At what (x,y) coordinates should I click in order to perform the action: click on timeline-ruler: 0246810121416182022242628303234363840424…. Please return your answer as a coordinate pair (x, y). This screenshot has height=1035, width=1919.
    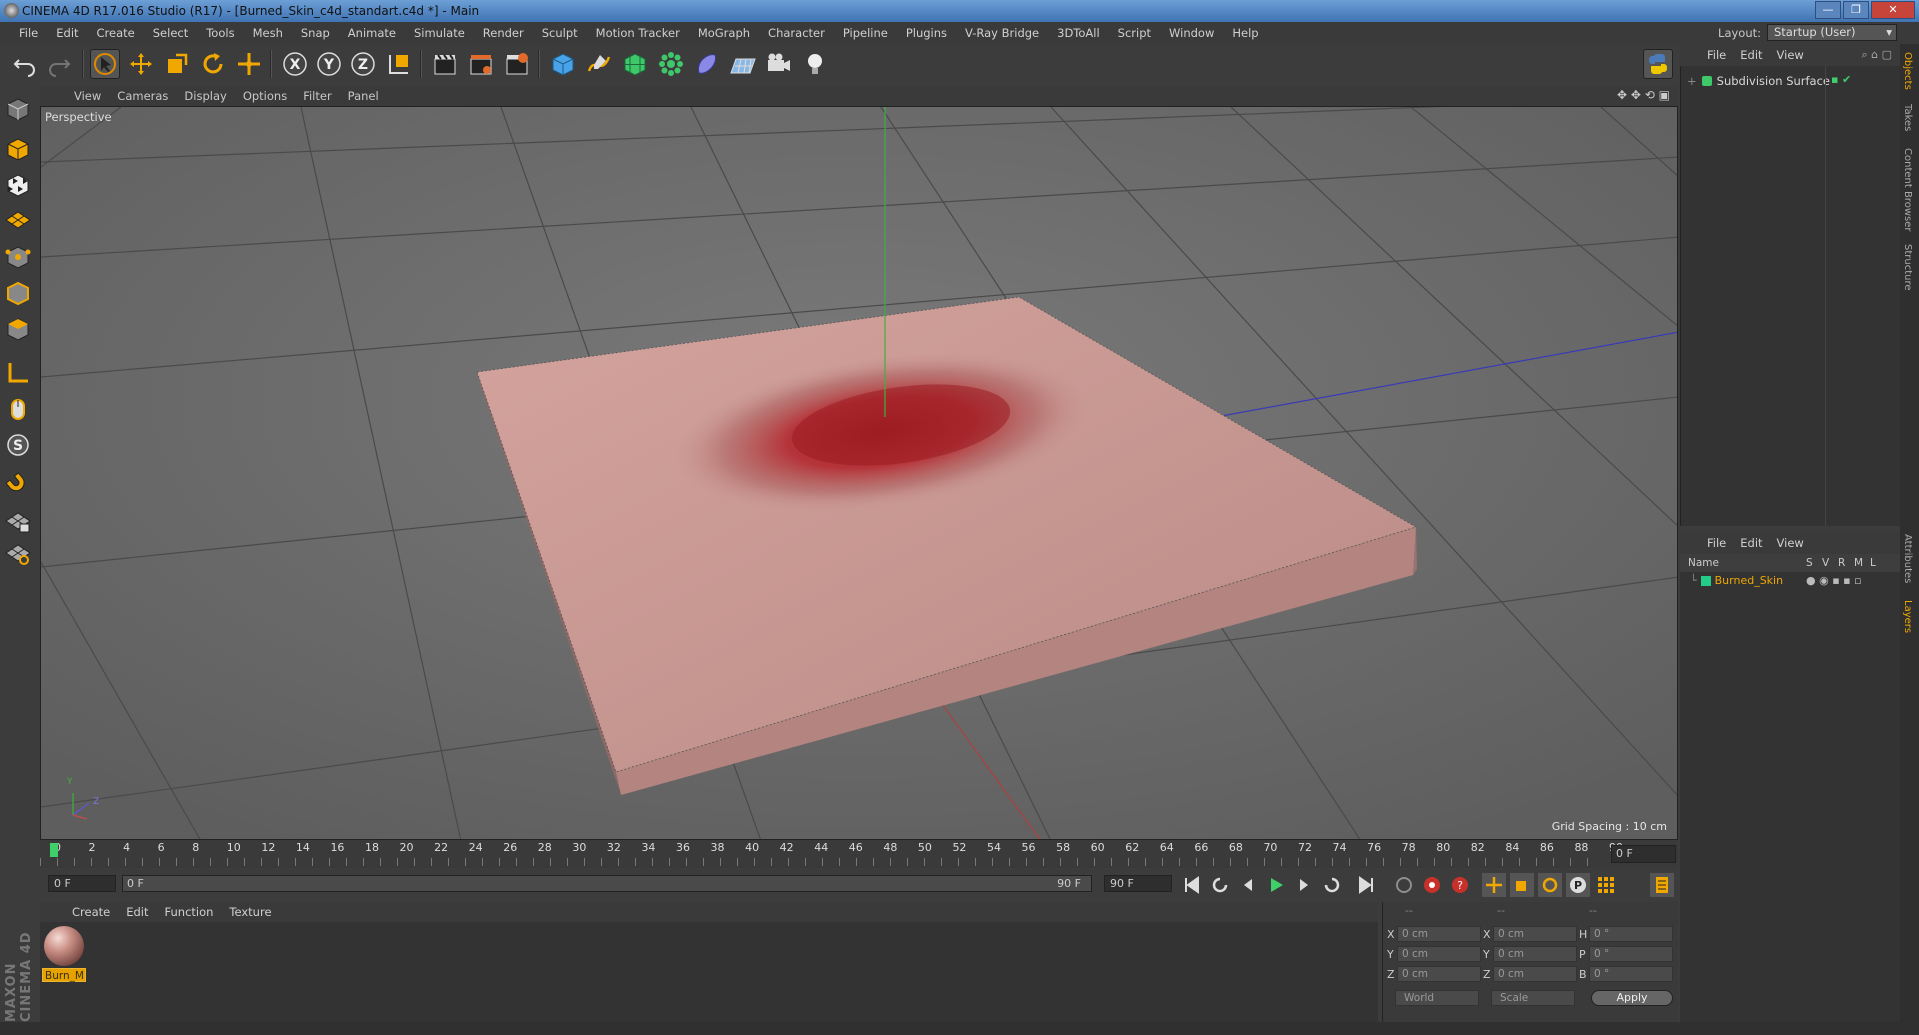
    Looking at the image, I should click on (859, 854).